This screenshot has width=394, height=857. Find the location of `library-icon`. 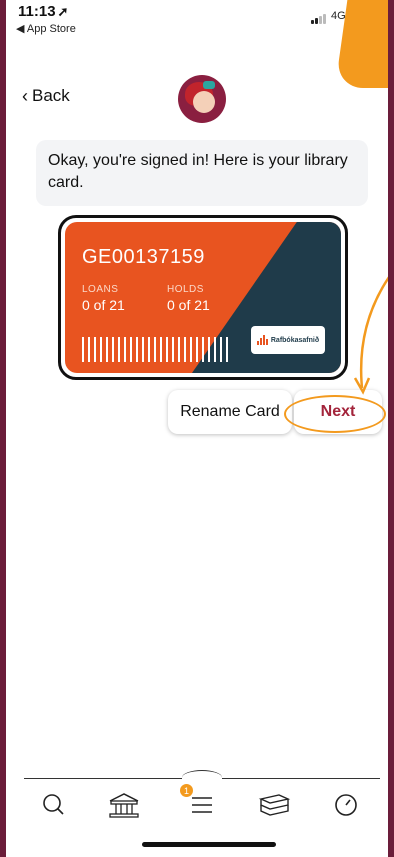

library-icon is located at coordinates (124, 805).